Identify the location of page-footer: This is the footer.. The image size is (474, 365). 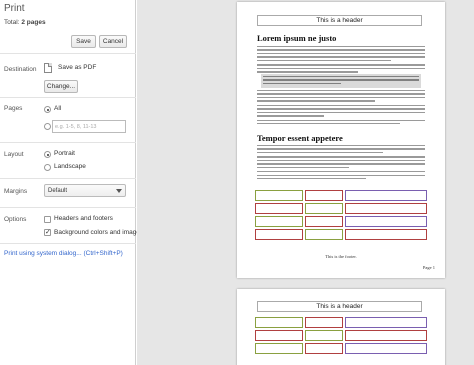
(341, 256).